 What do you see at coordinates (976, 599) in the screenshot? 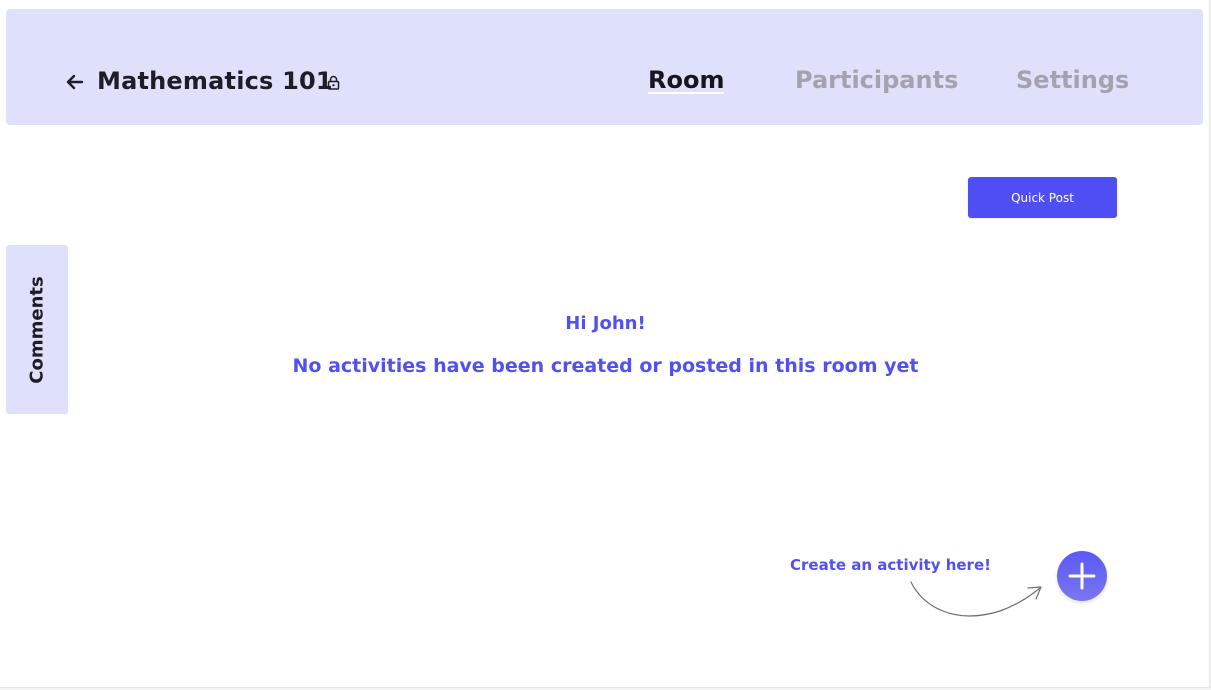
I see `curved-arrow-icon` at bounding box center [976, 599].